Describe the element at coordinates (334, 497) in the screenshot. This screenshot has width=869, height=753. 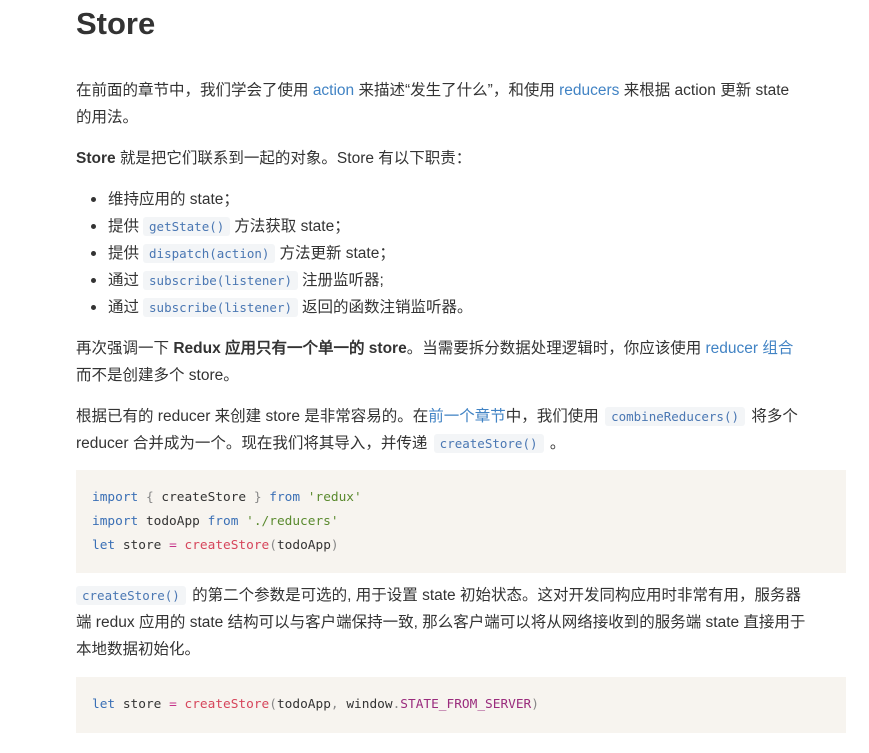
I see `string: 'redux'` at that location.